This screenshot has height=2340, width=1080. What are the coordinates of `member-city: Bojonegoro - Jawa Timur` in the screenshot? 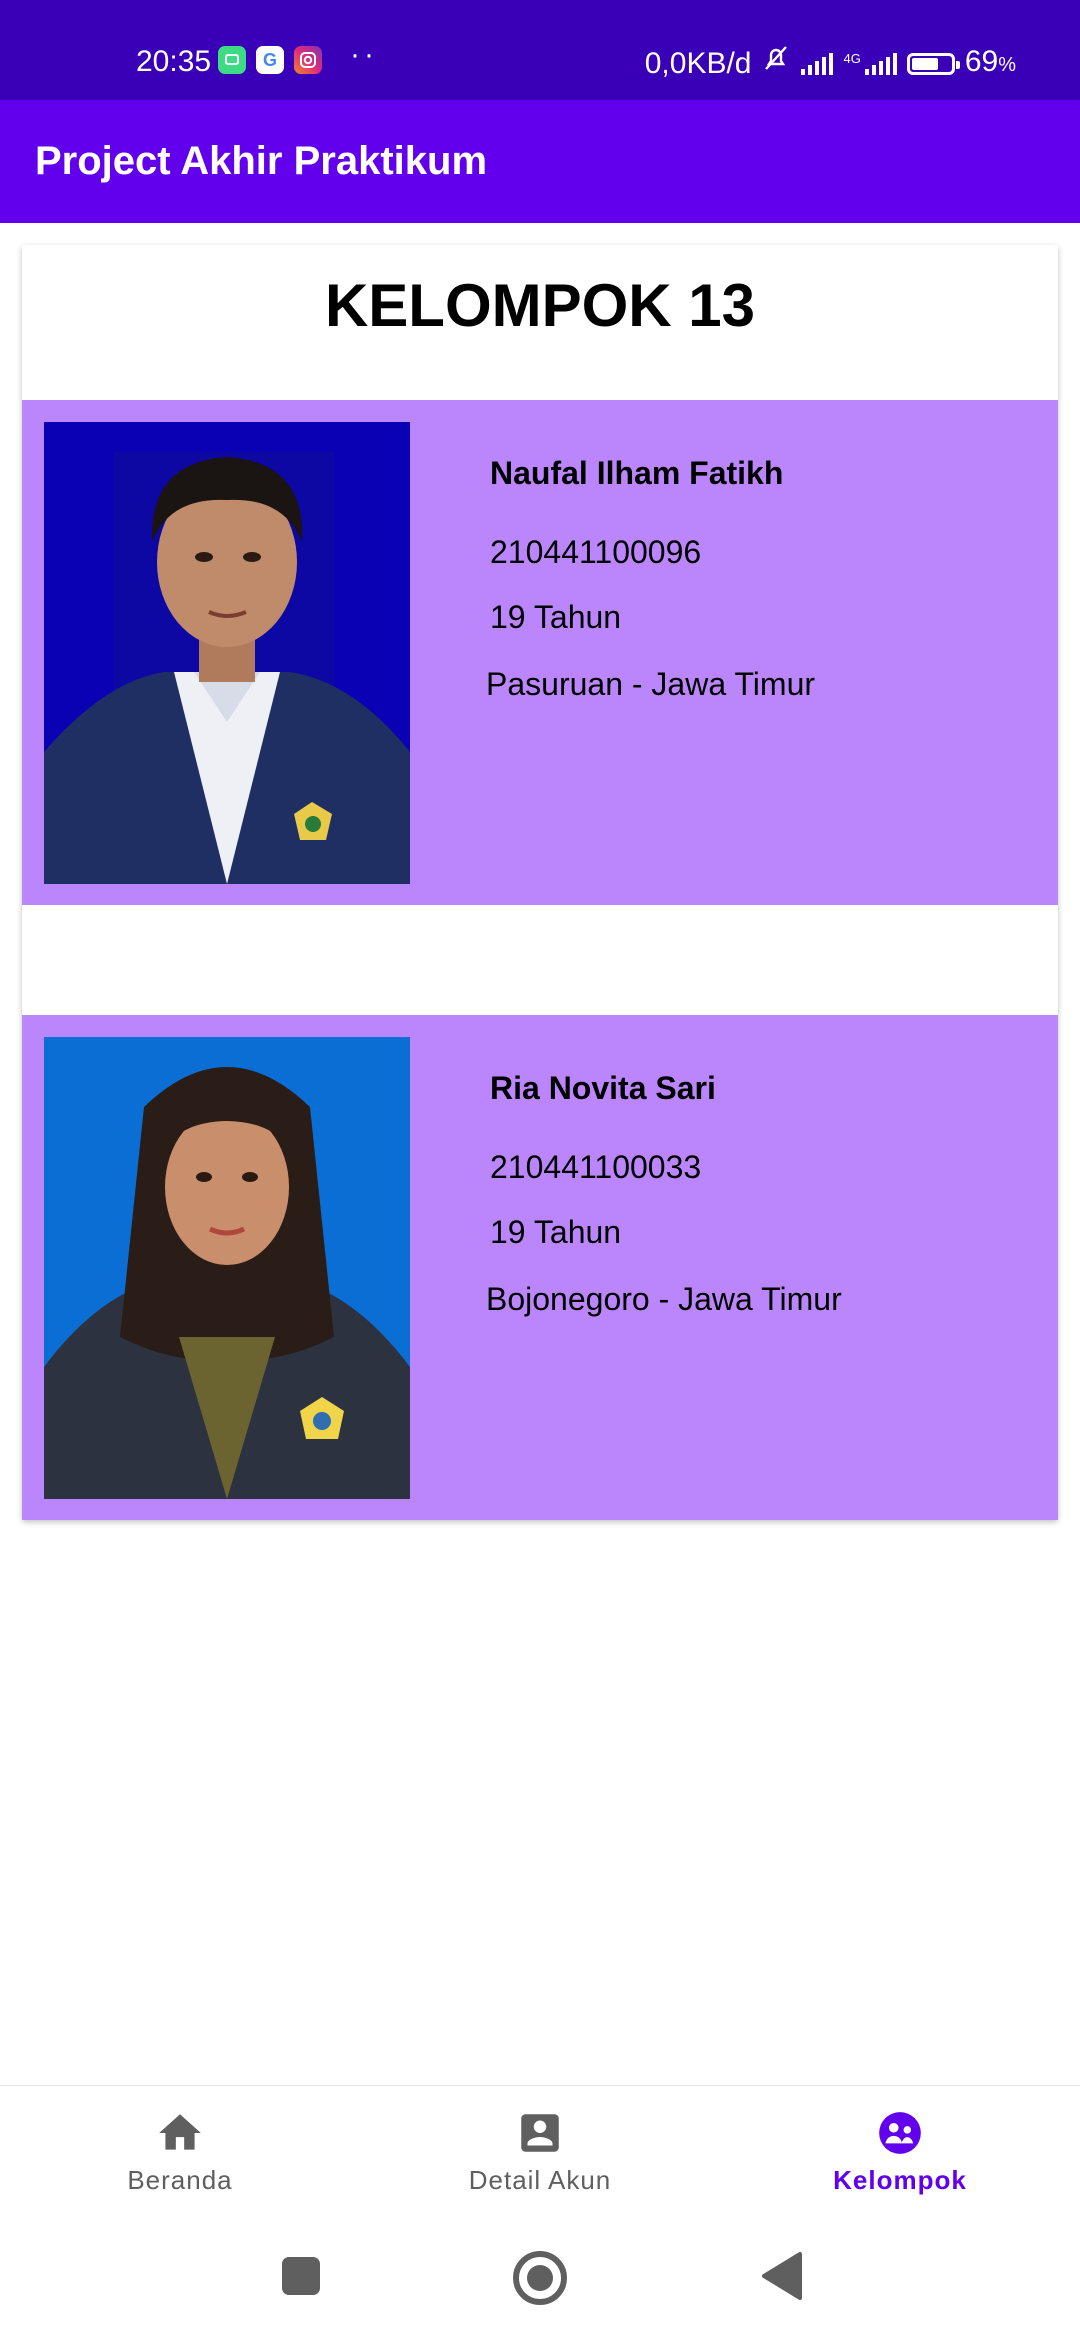 It's located at (664, 1299).